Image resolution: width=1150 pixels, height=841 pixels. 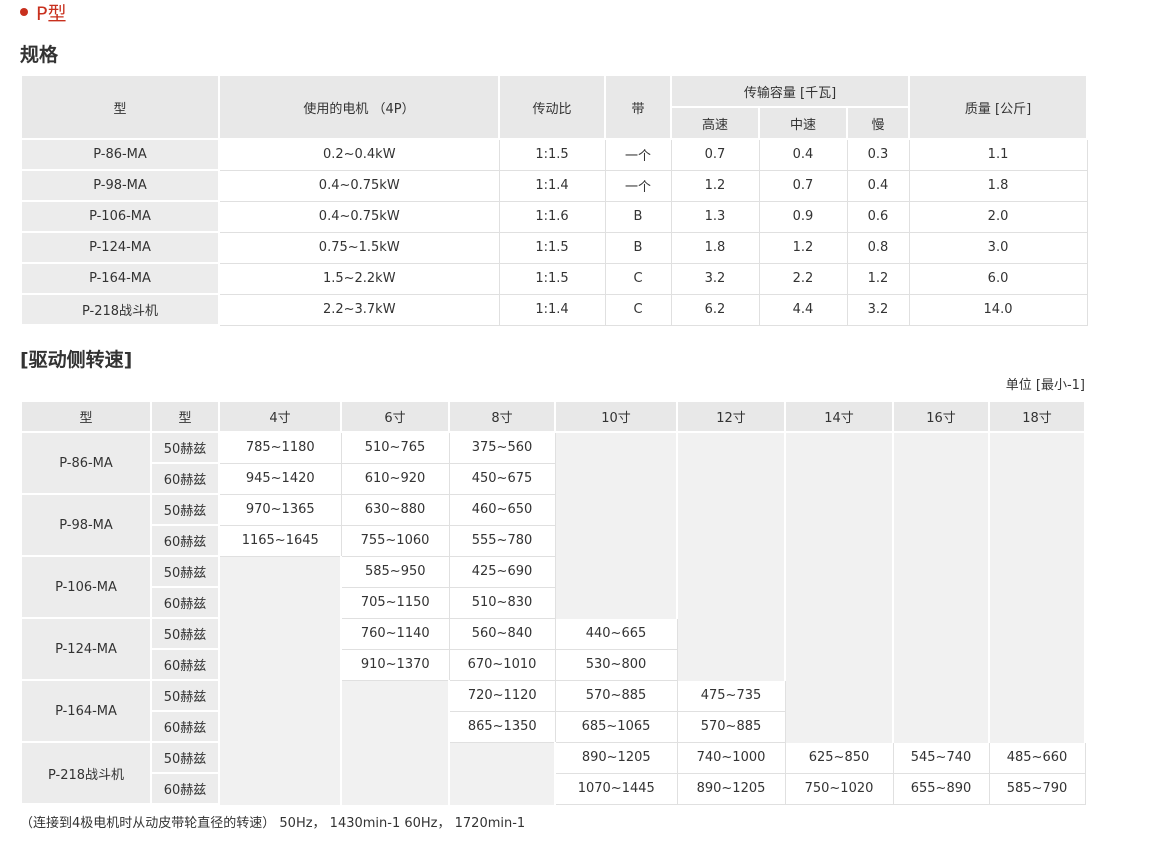 I want to click on col-header-5: 10寸, so click(x=616, y=416).